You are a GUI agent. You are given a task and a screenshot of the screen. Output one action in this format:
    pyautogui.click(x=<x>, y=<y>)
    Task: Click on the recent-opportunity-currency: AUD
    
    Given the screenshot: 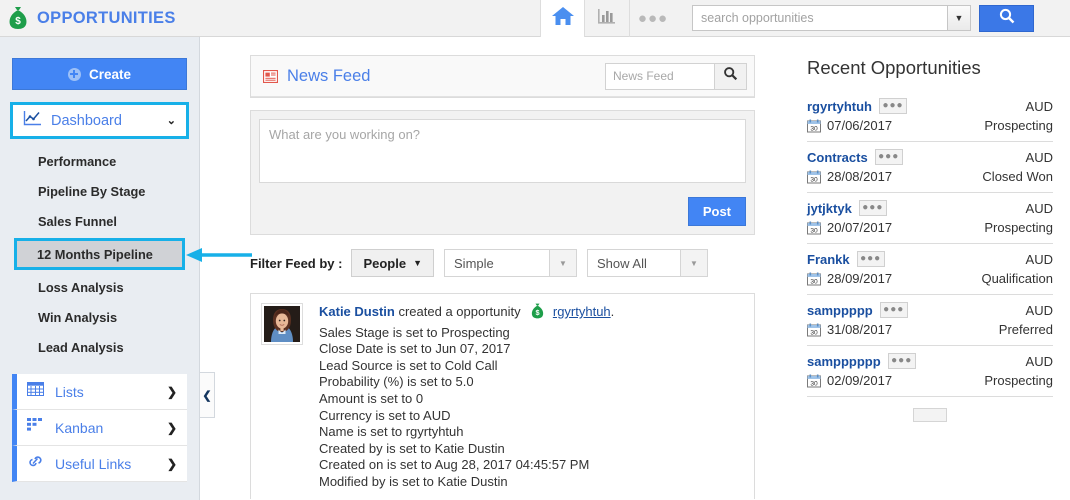 What is the action you would take?
    pyautogui.click(x=1039, y=259)
    